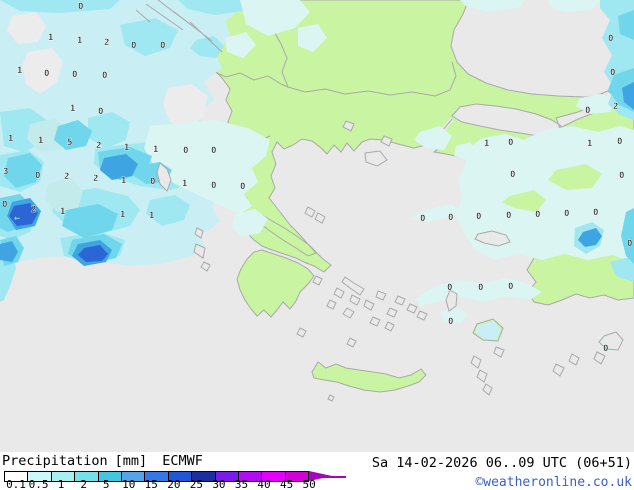  I want to click on legend-title: Precipitation [mm] ECMWF, so click(102, 461).